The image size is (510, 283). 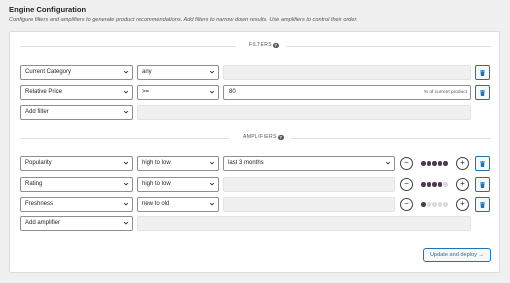 I want to click on filter-operator-select: >=, so click(x=178, y=92).